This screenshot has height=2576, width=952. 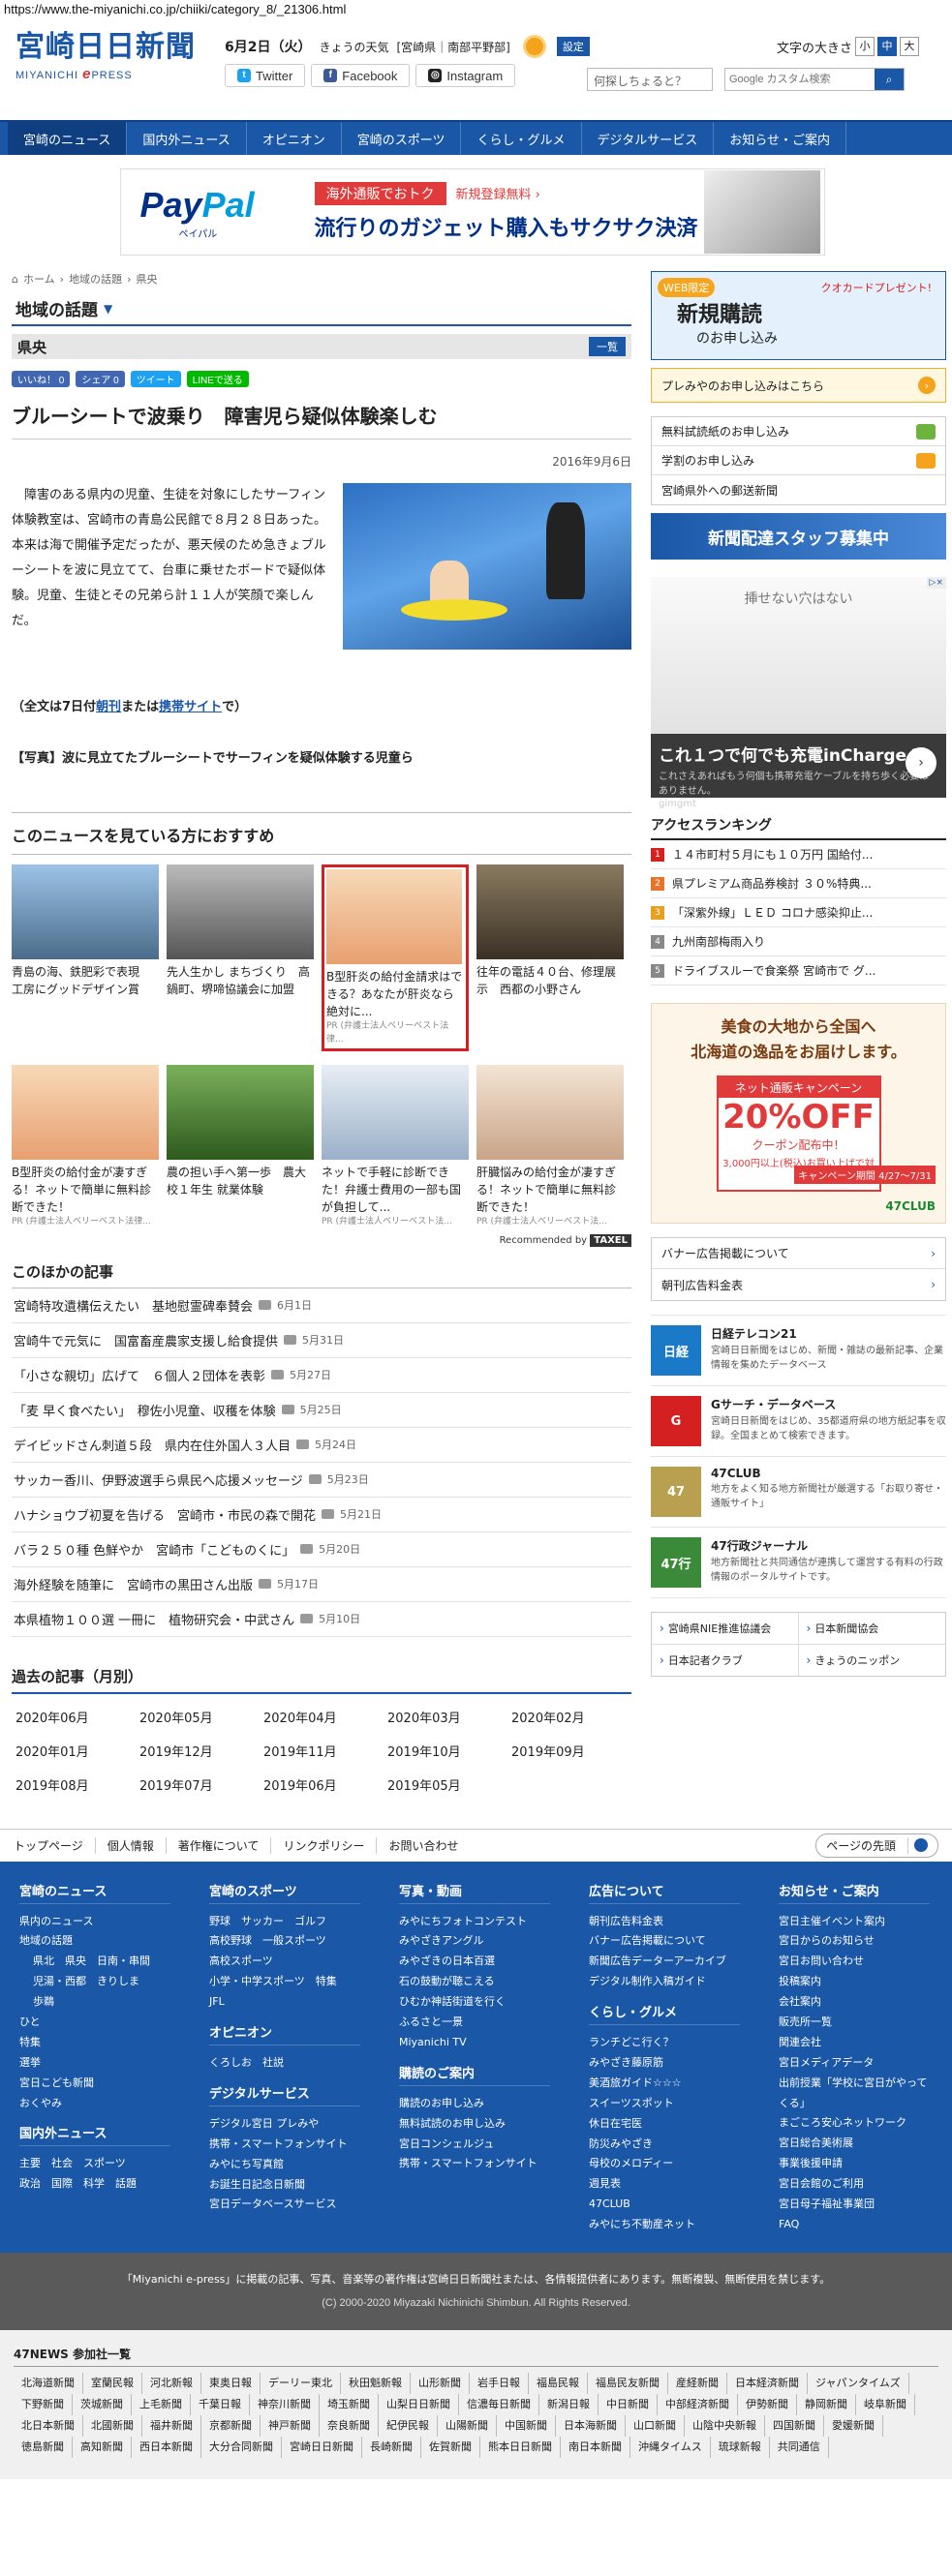 I want to click on instagram-button: ◎ Instagram, so click(x=465, y=76).